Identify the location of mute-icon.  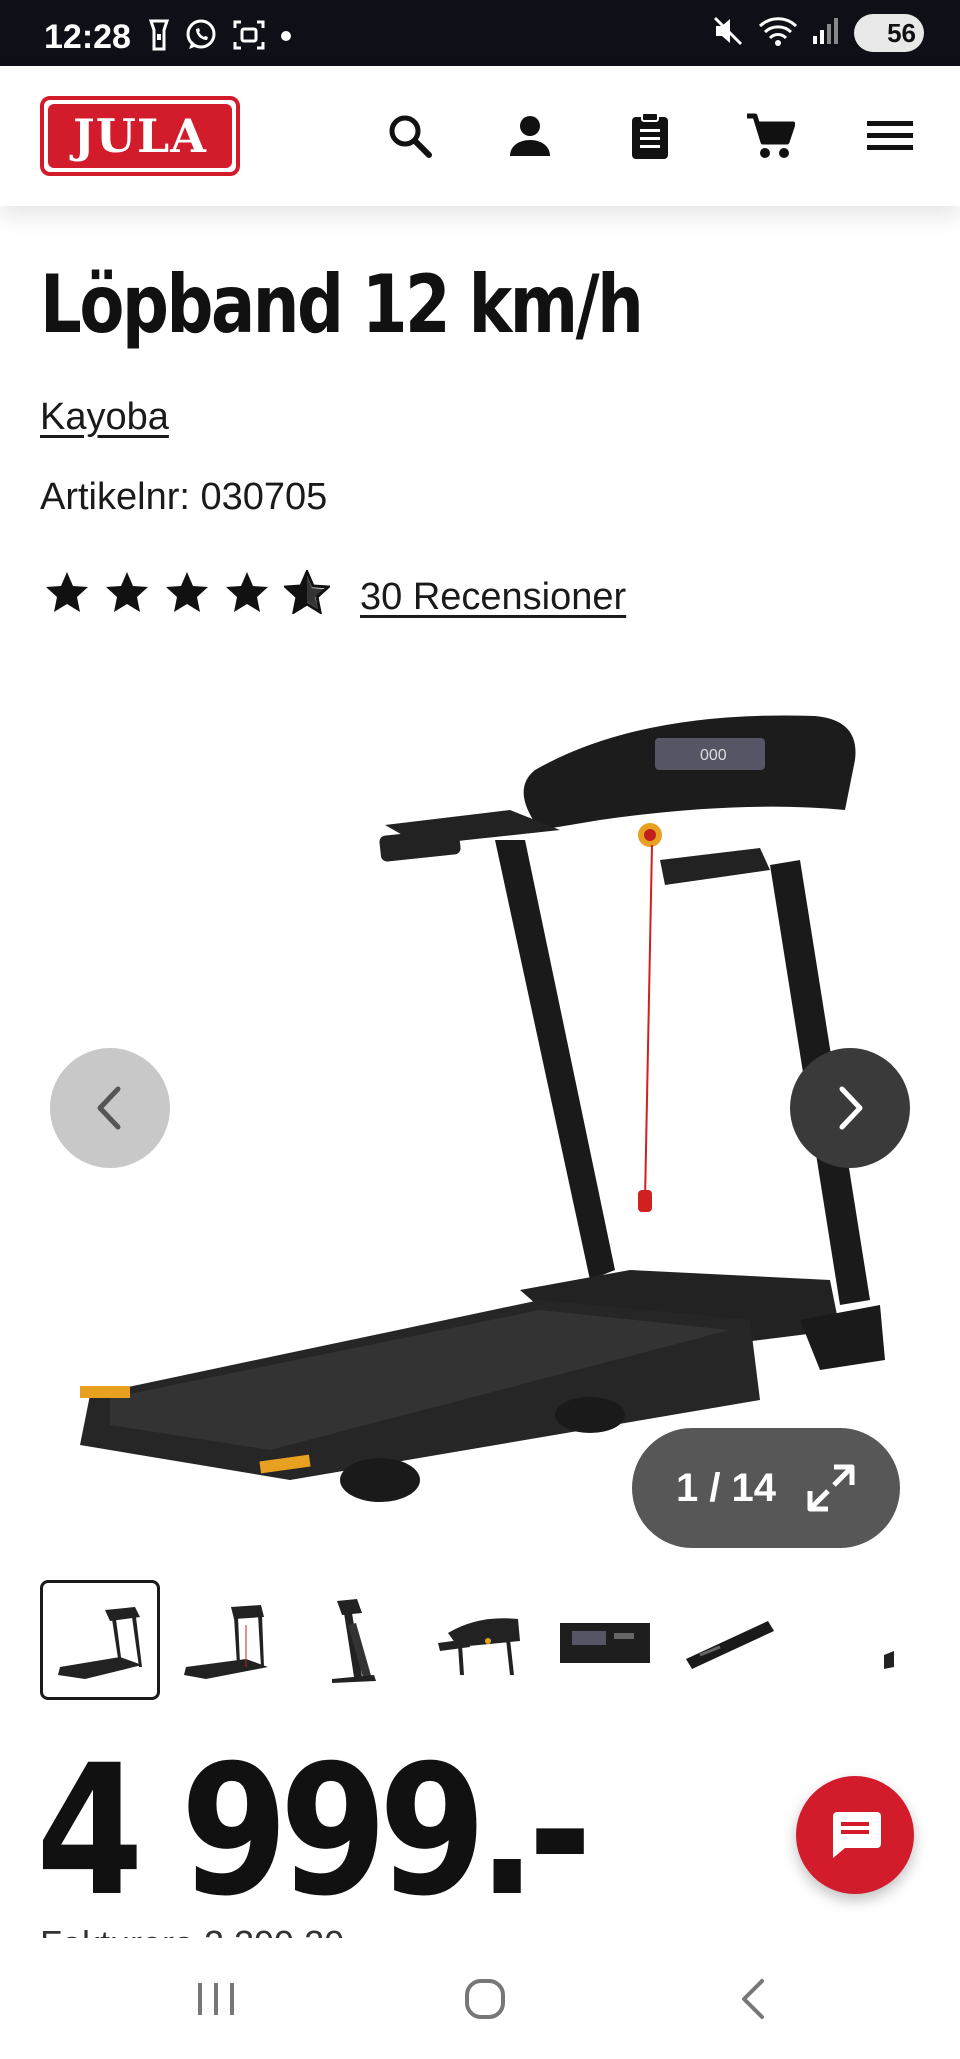
(728, 33).